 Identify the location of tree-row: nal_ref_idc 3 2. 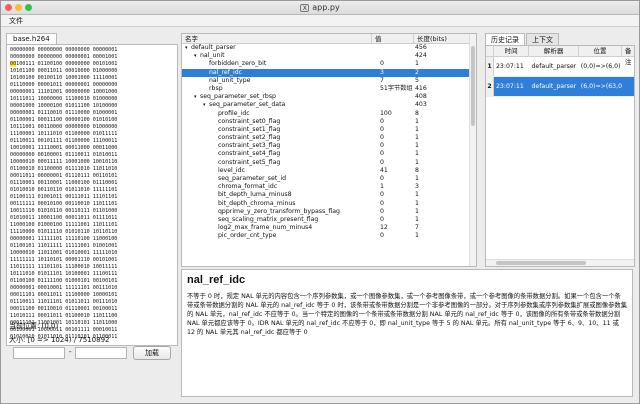
(329, 72).